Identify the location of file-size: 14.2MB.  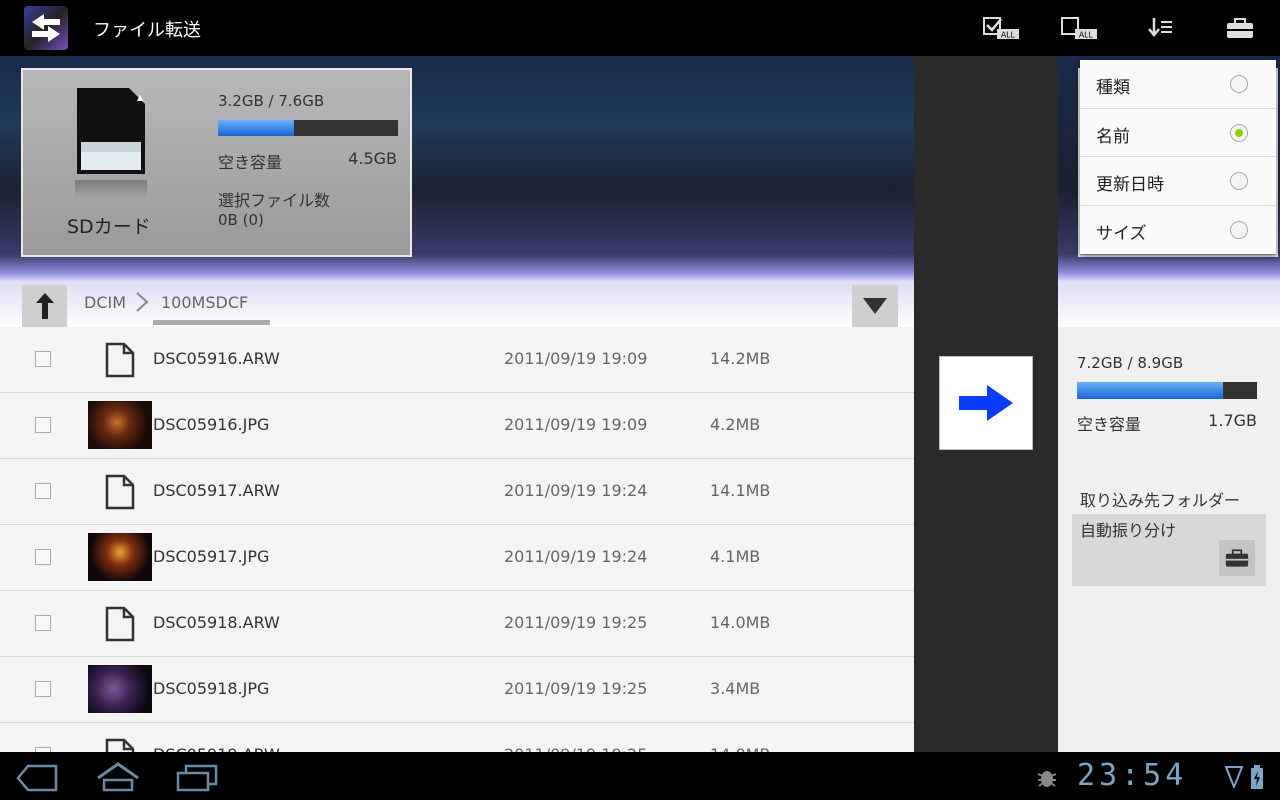
(740, 358).